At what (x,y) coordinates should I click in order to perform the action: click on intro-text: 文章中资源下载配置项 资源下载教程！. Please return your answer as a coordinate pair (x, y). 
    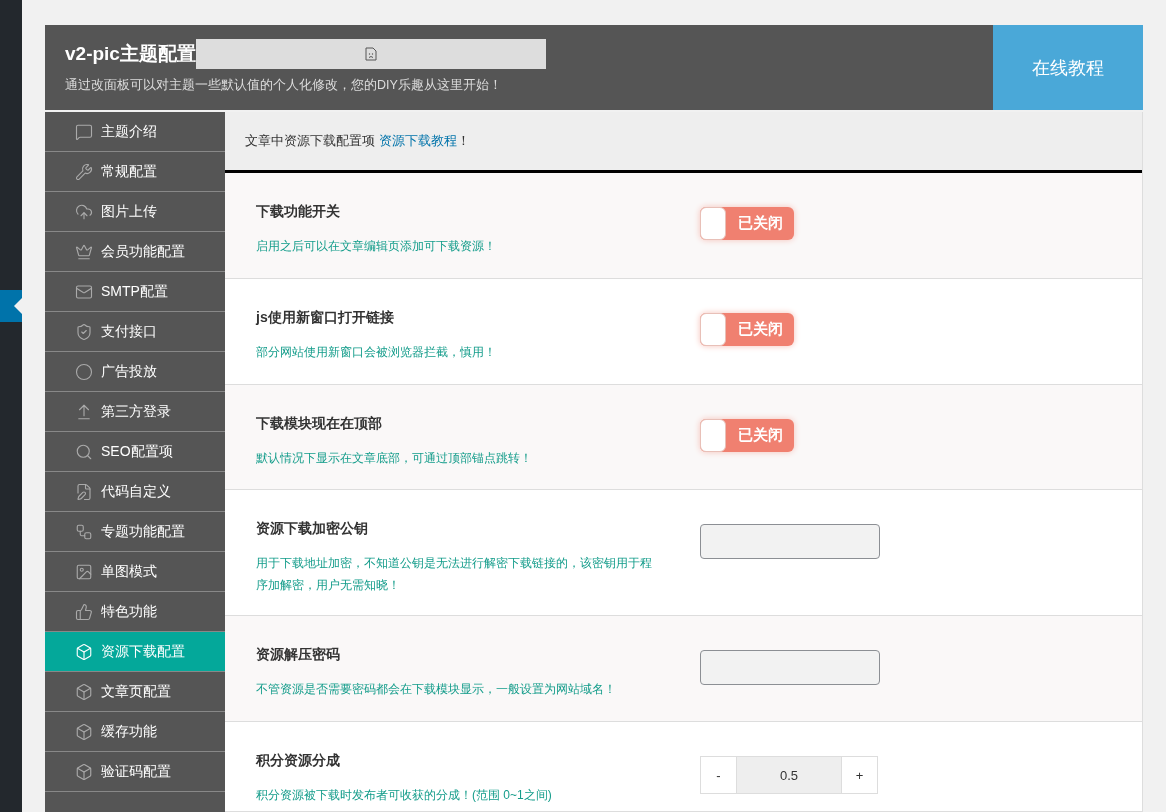
    Looking at the image, I should click on (357, 141).